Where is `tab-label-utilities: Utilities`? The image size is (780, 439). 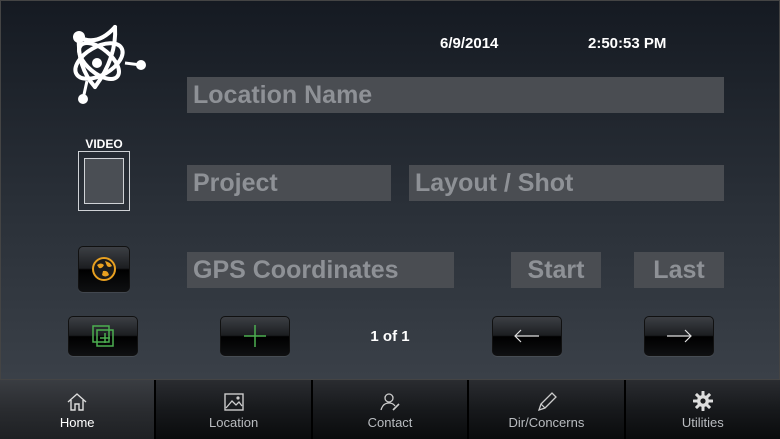 tab-label-utilities: Utilities is located at coordinates (702, 422).